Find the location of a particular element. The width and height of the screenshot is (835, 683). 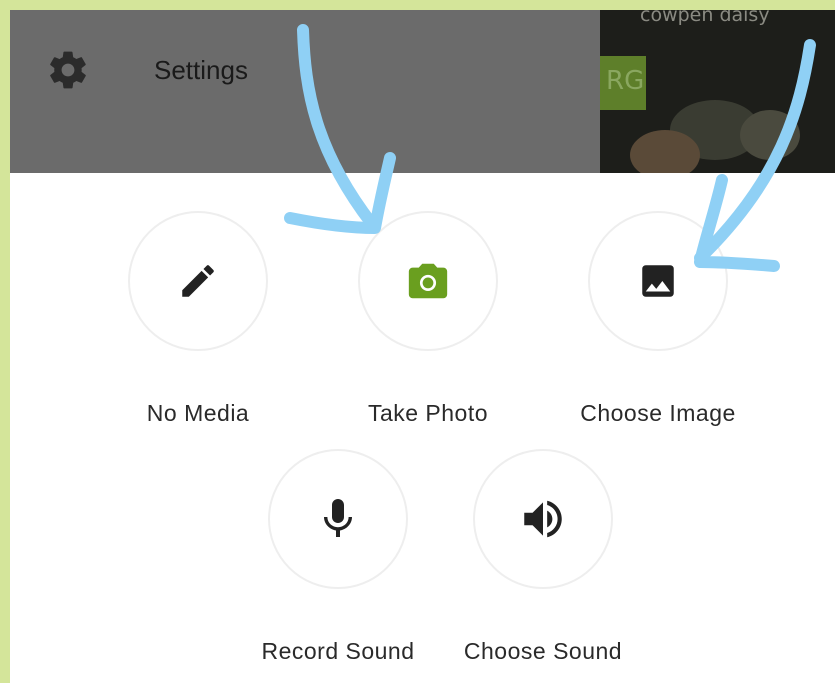

background-photo: cowpen daisy RG is located at coordinates (717, 91).